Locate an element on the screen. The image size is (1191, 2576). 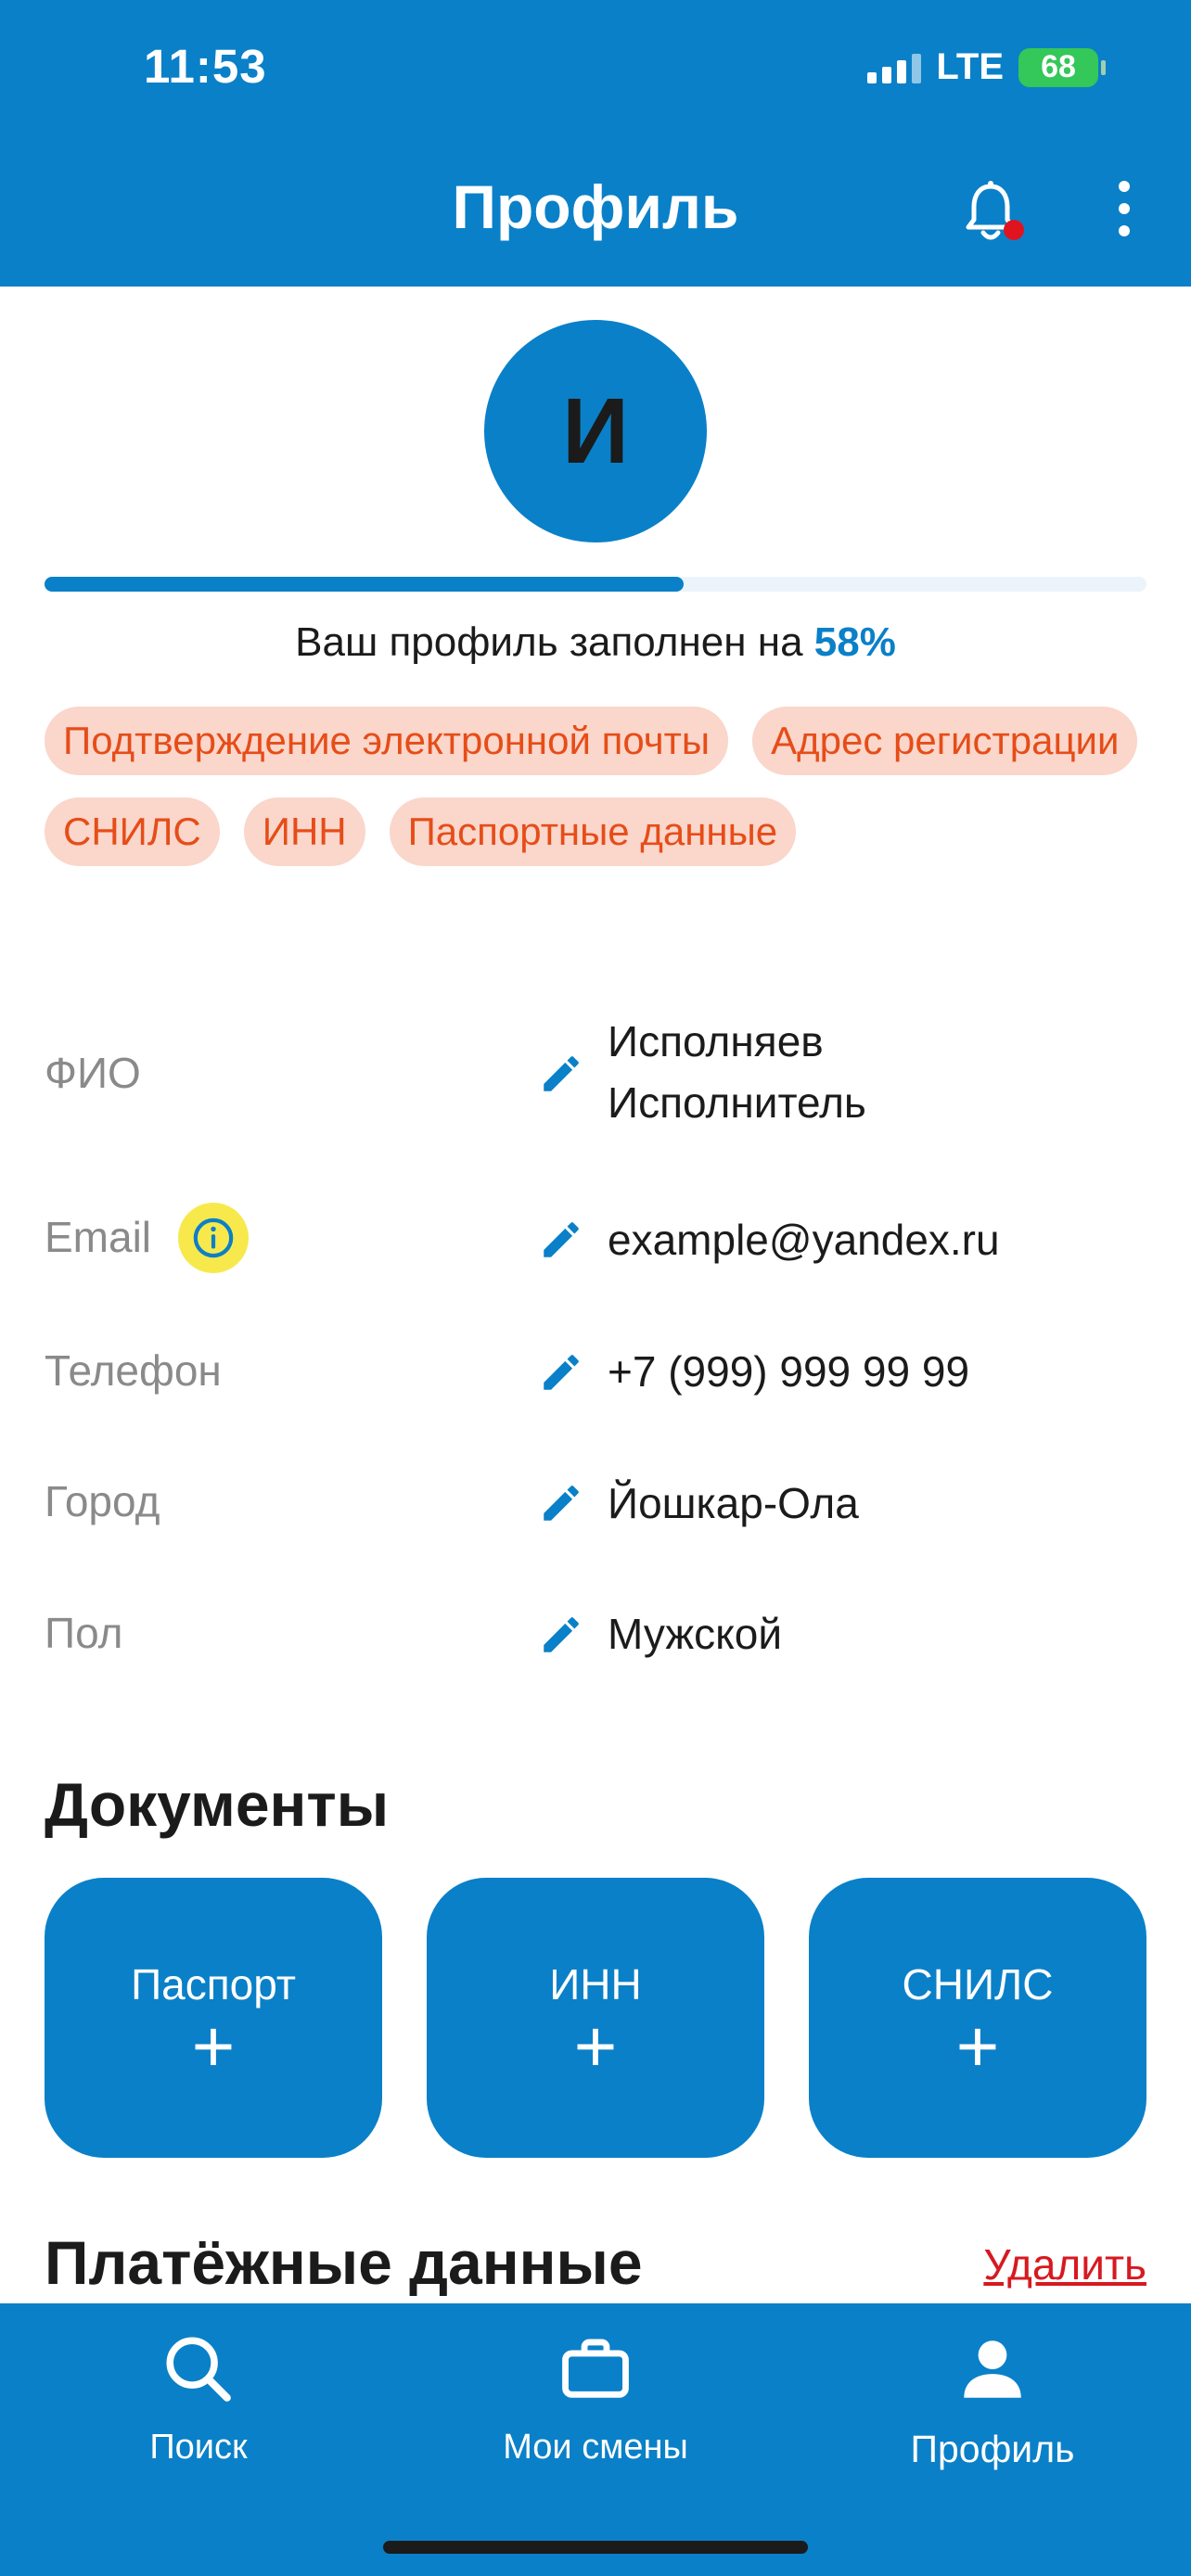
nav-item-search: Поиск is located at coordinates (198, 2399).